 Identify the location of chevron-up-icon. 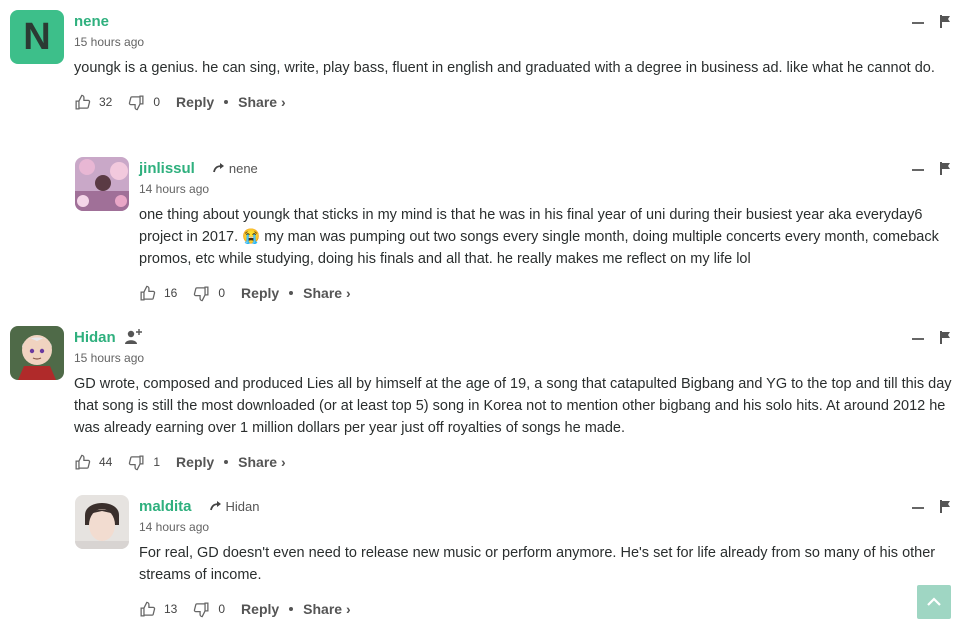
(934, 601).